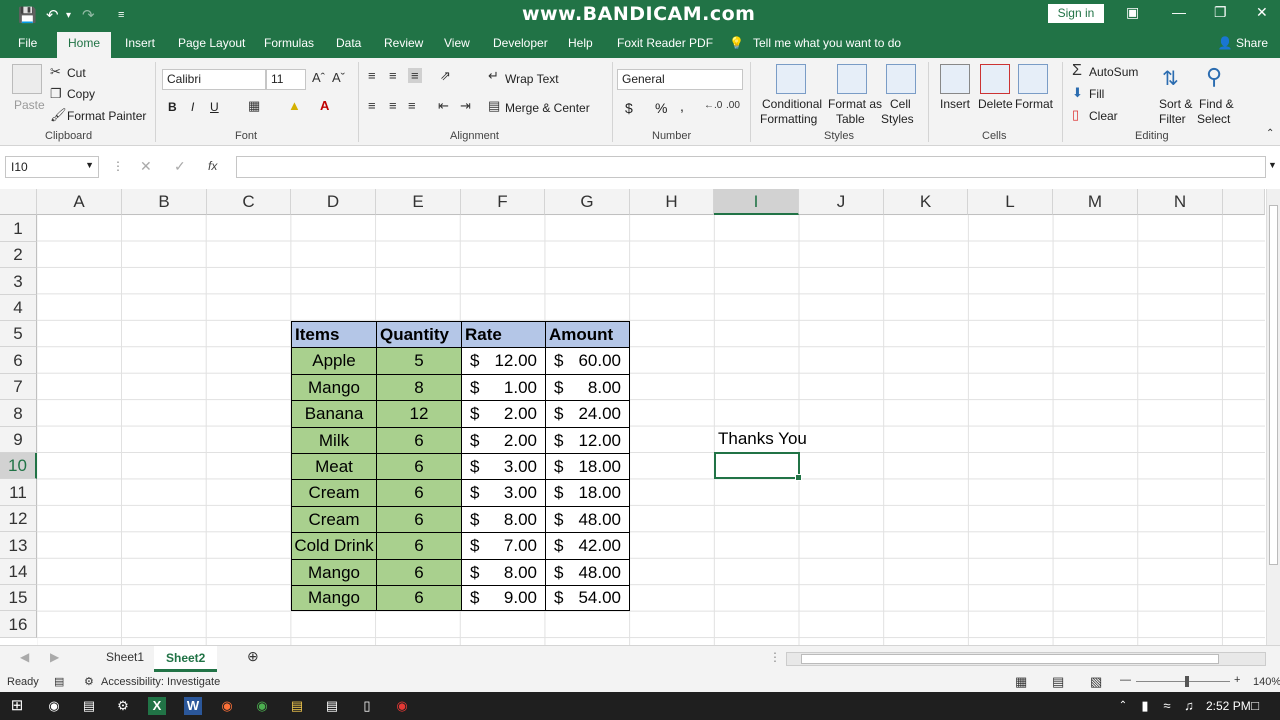 This screenshot has height=720, width=1280. What do you see at coordinates (18, 228) in the screenshot?
I see `row-header-1: 1` at bounding box center [18, 228].